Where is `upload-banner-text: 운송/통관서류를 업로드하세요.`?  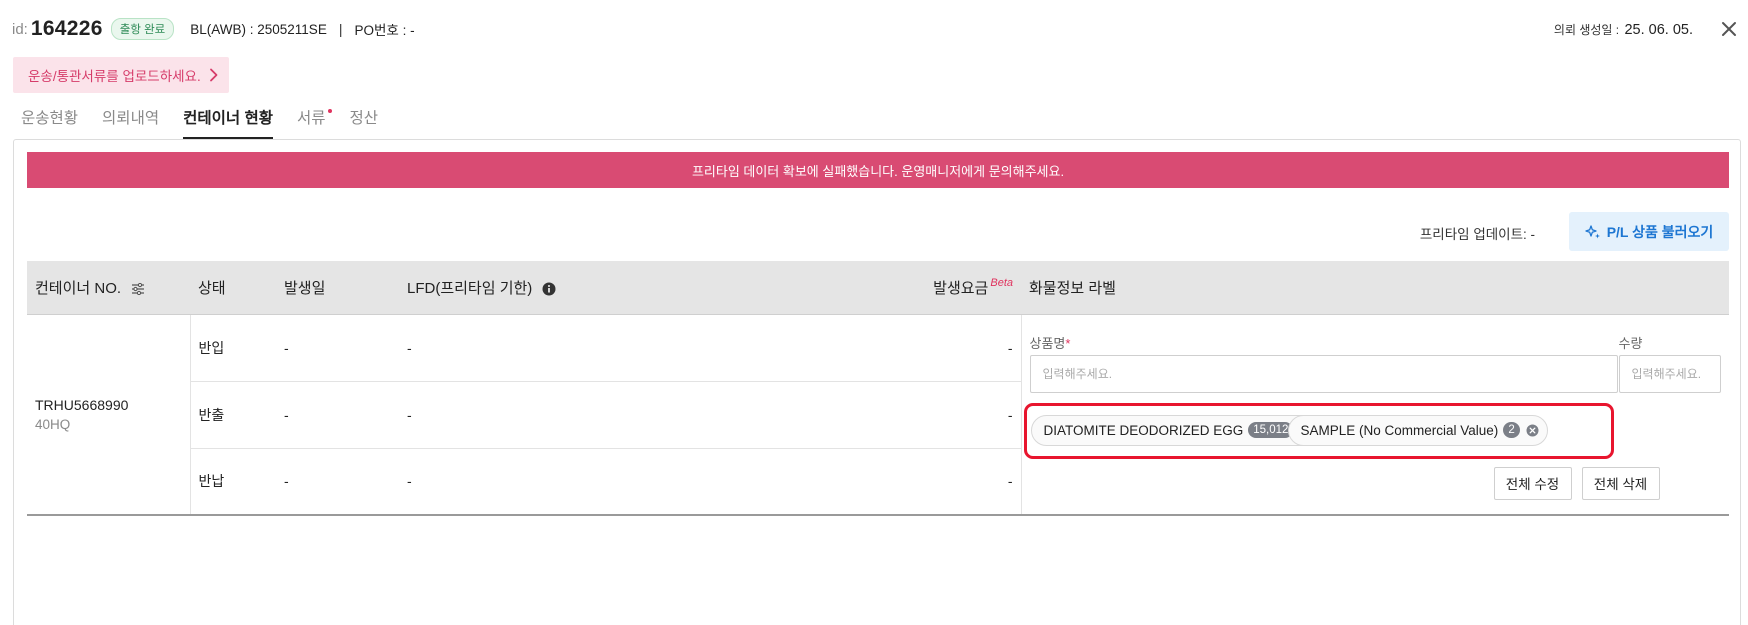
upload-banner-text: 운송/통관서류를 업로드하세요. is located at coordinates (114, 76).